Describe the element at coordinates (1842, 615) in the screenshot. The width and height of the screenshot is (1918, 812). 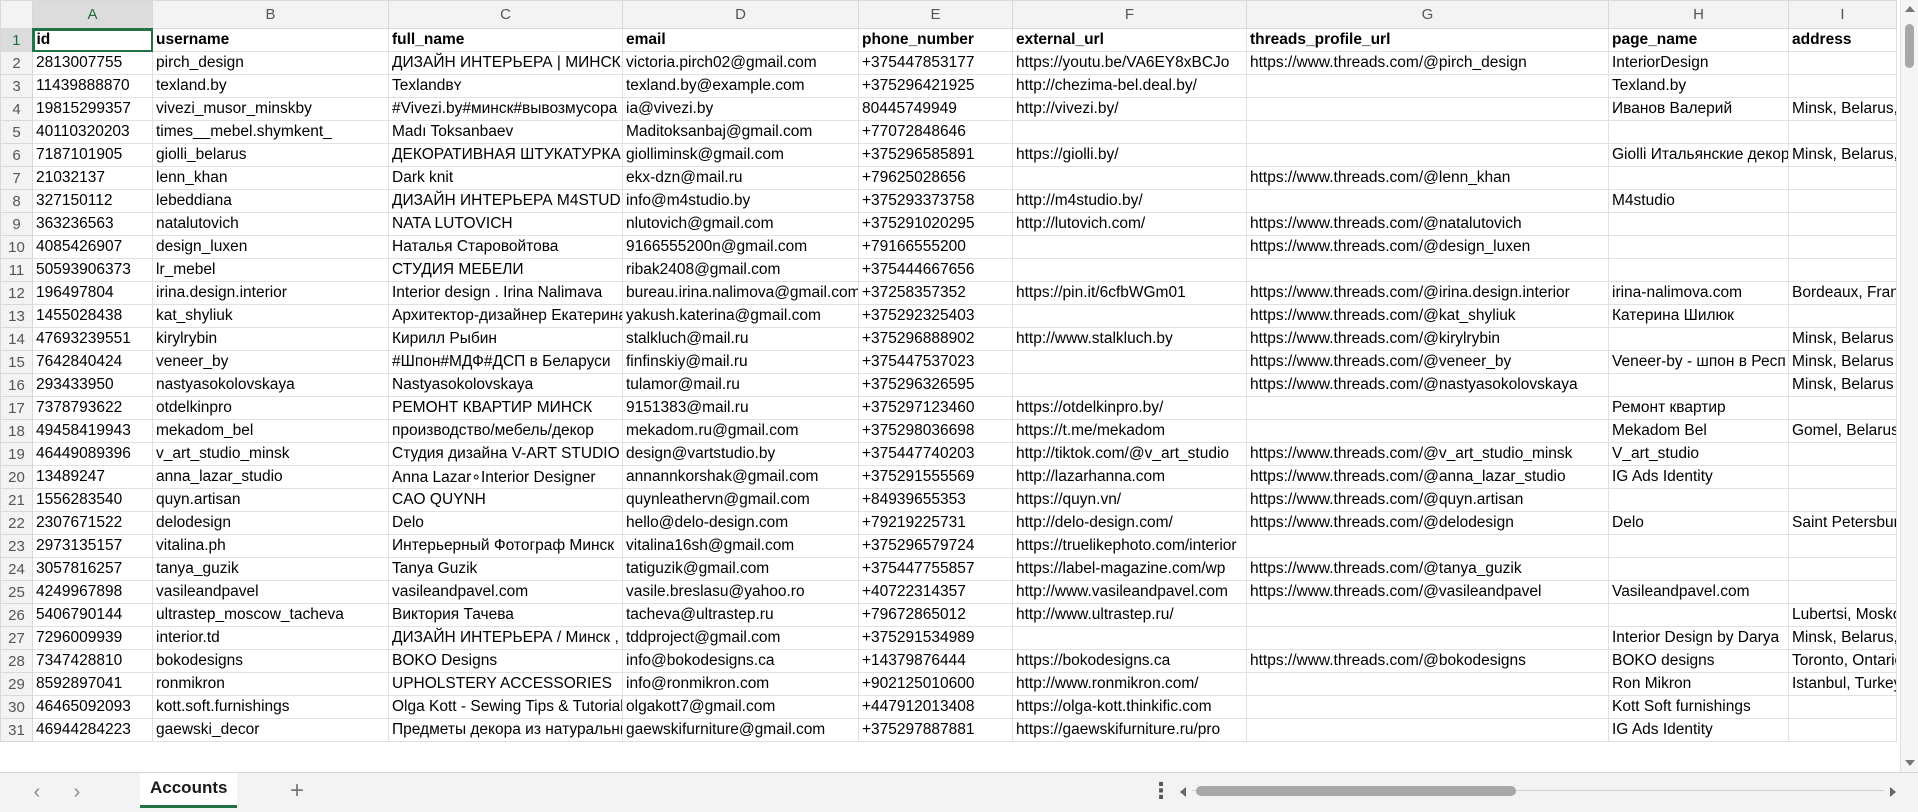
I see `table-cell: Lubertsi, Moskovskaya` at that location.